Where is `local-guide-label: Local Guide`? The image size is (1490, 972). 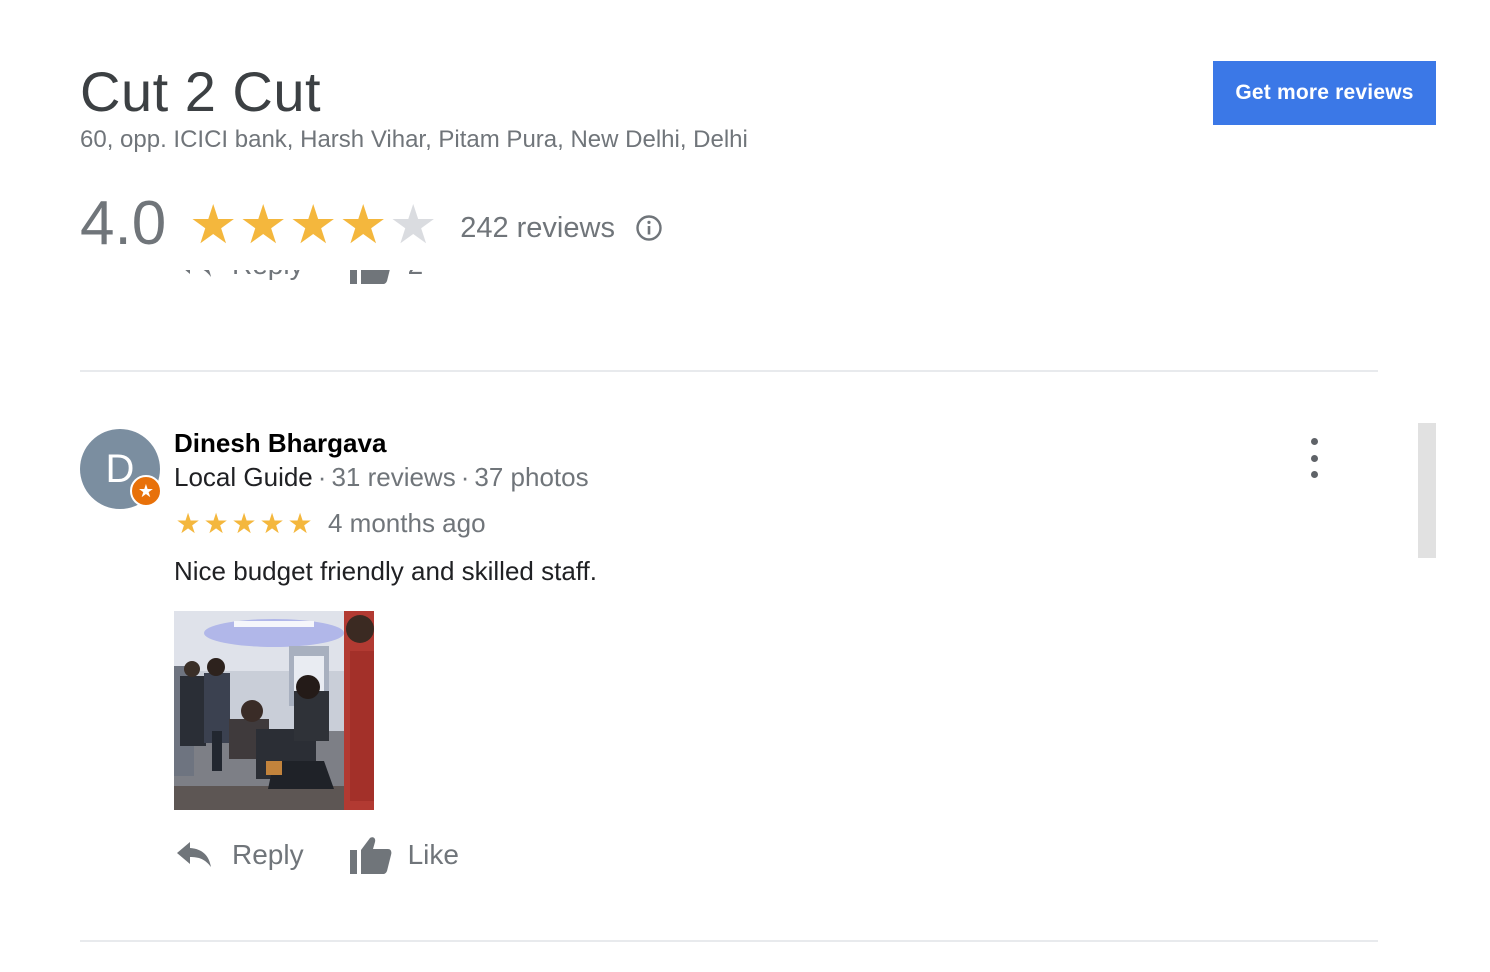 local-guide-label: Local Guide is located at coordinates (243, 477).